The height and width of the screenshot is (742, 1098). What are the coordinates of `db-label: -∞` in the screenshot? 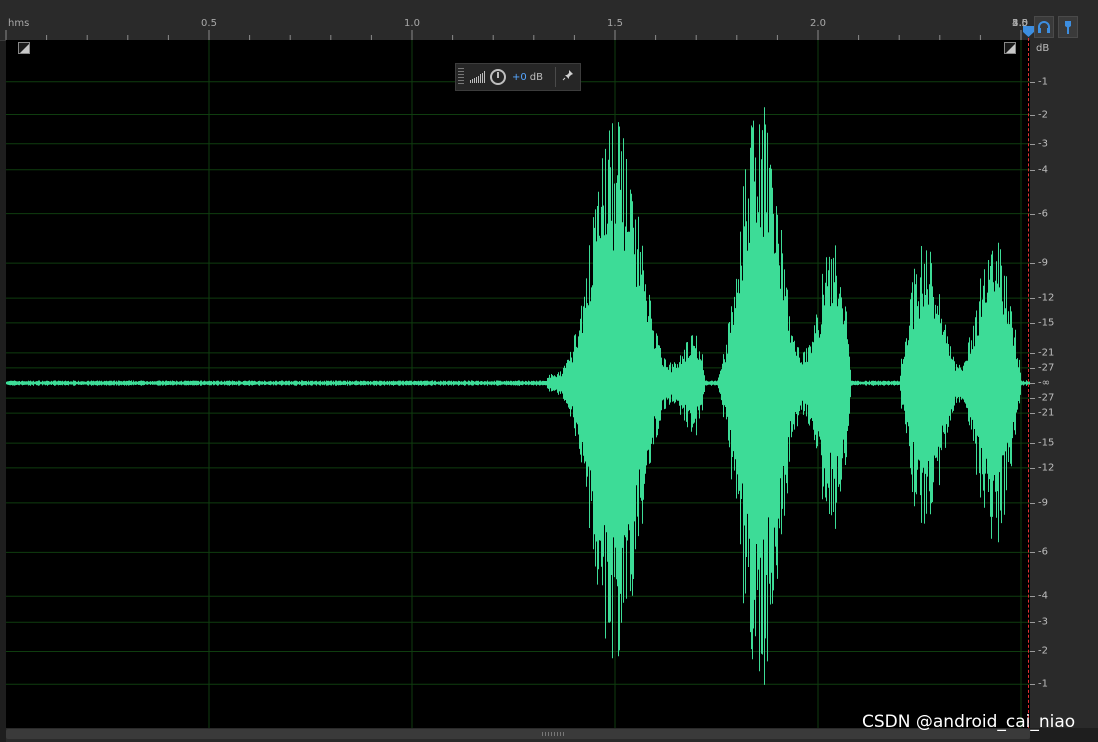 It's located at (1044, 383).